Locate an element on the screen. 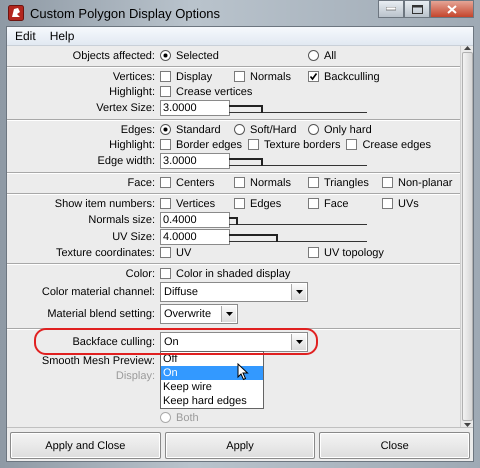 The image size is (480, 468). maximize-button is located at coordinates (417, 9).